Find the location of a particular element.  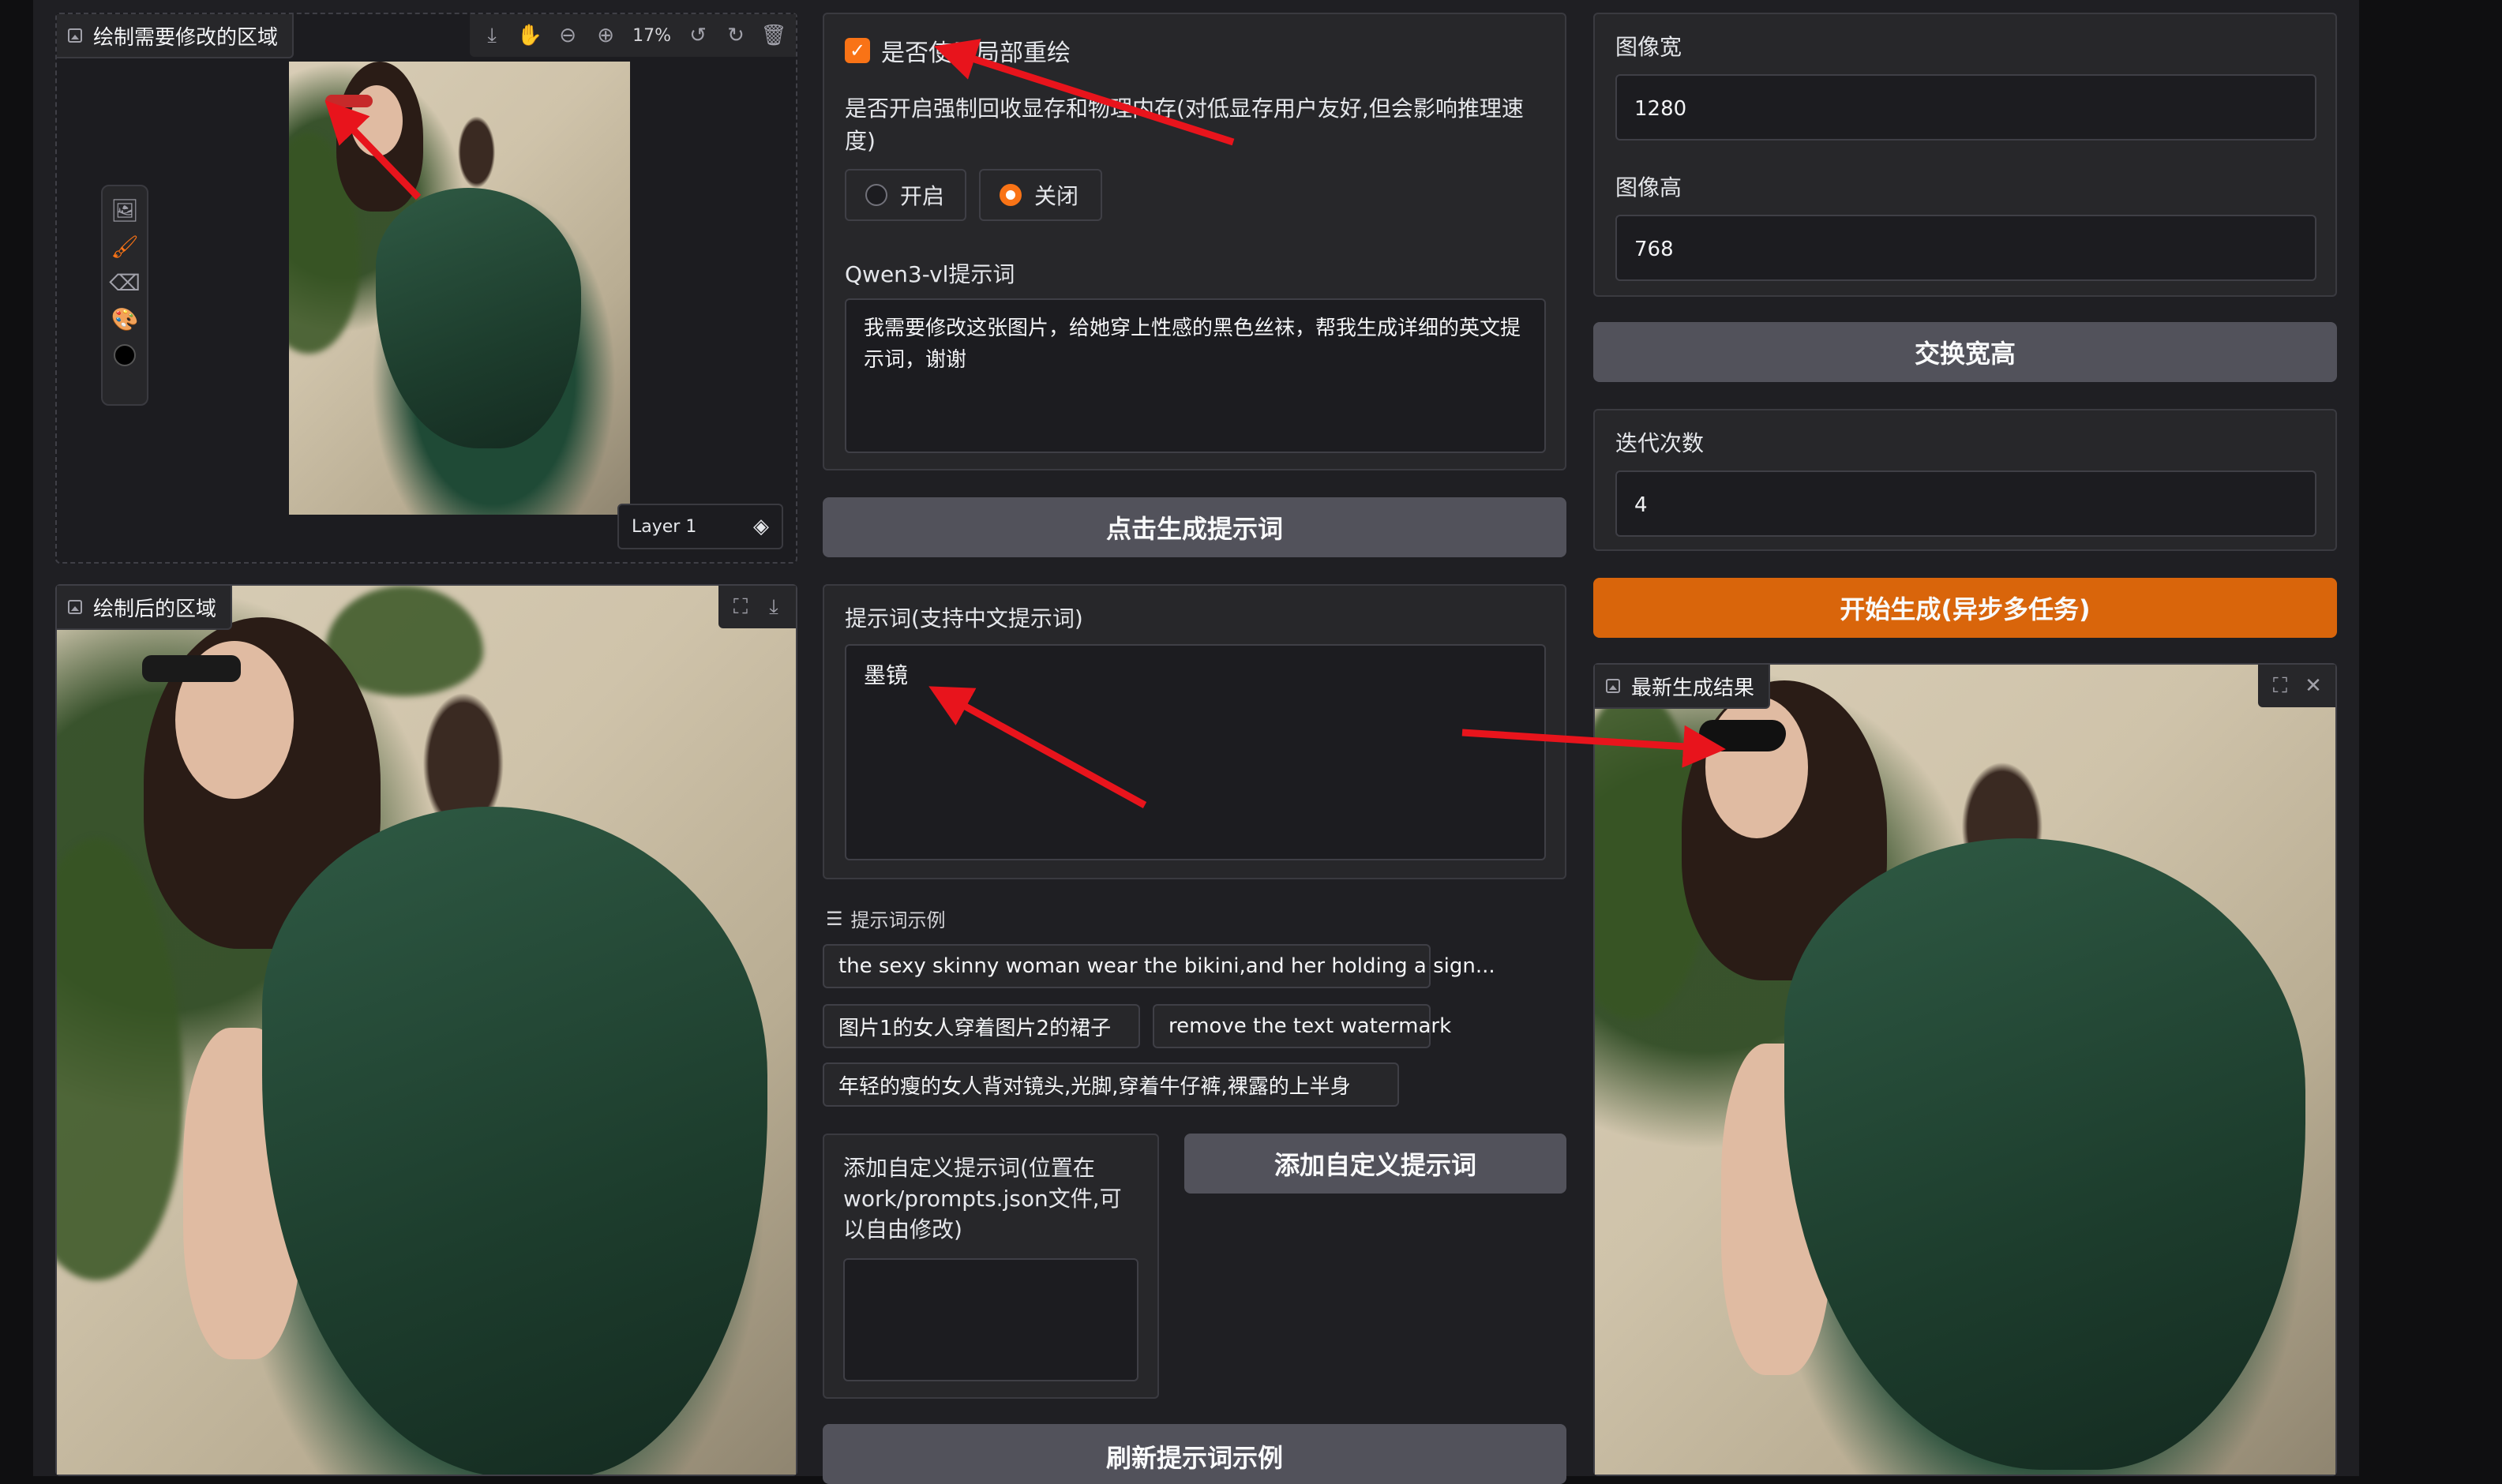

undo-icon: ↺ is located at coordinates (698, 35).